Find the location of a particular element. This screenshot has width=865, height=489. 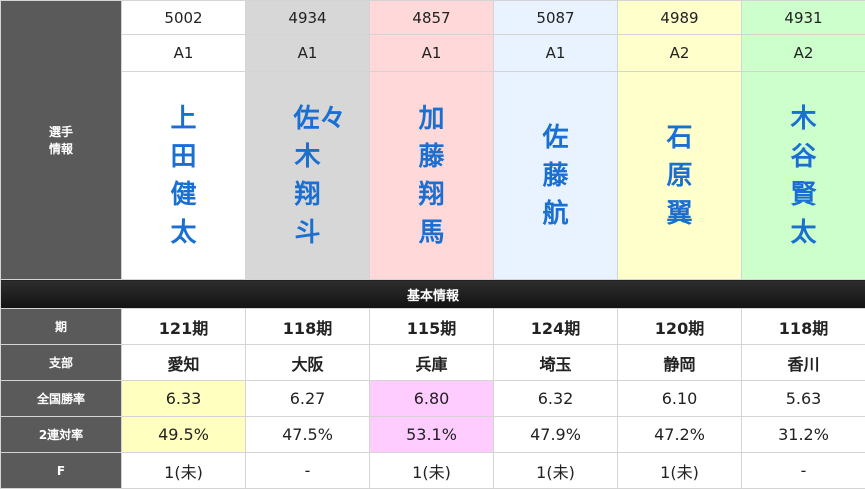

quinella-label: 2連対率 is located at coordinates (61, 435).